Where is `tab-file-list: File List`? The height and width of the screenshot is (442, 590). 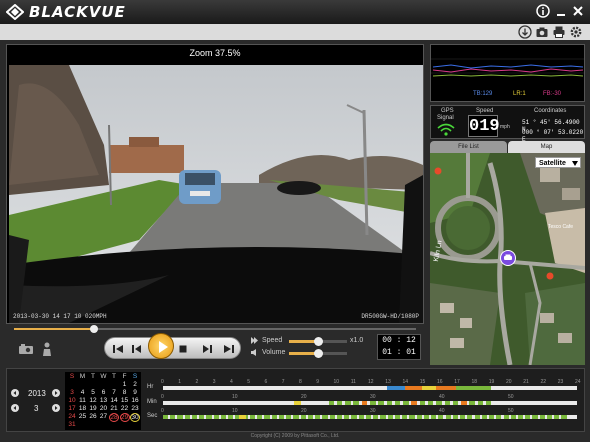
tab-file-list: File List is located at coordinates (468, 147).